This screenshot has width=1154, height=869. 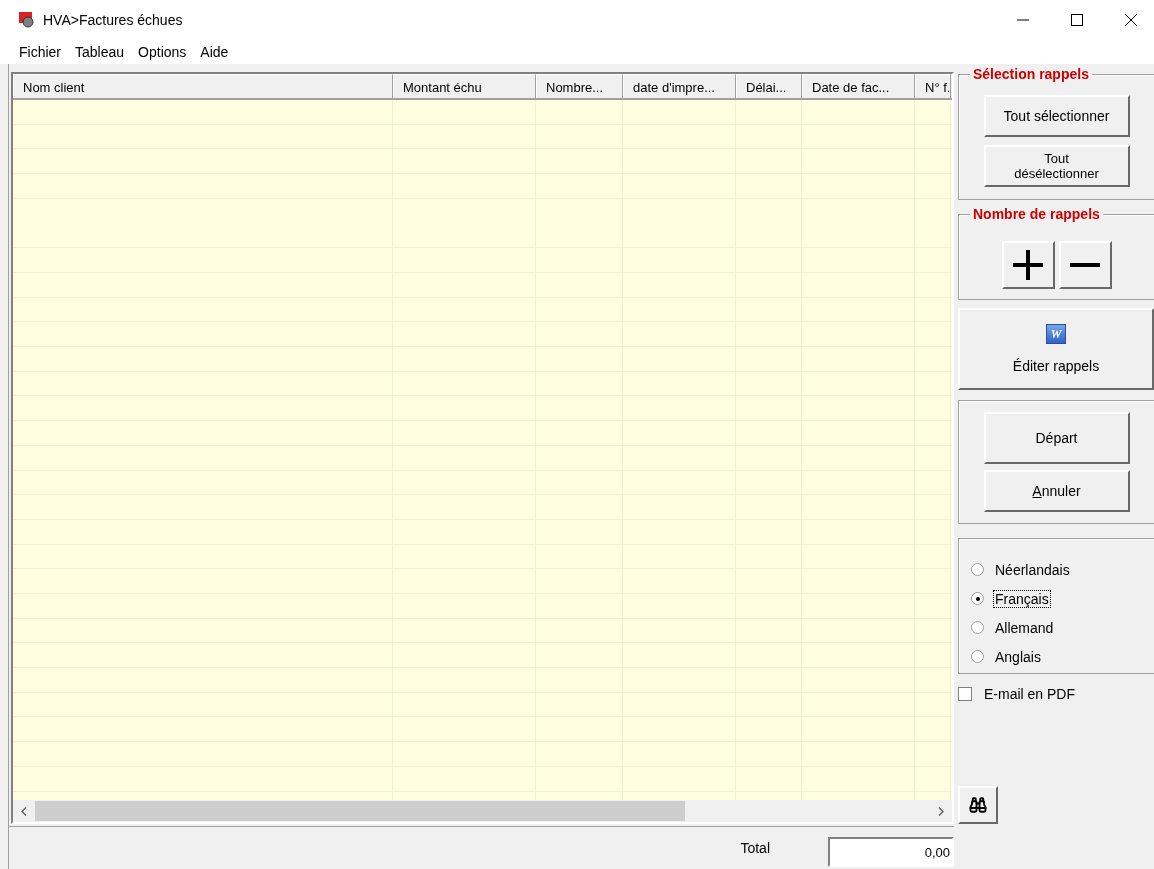 I want to click on binoculars-icon, so click(x=978, y=805).